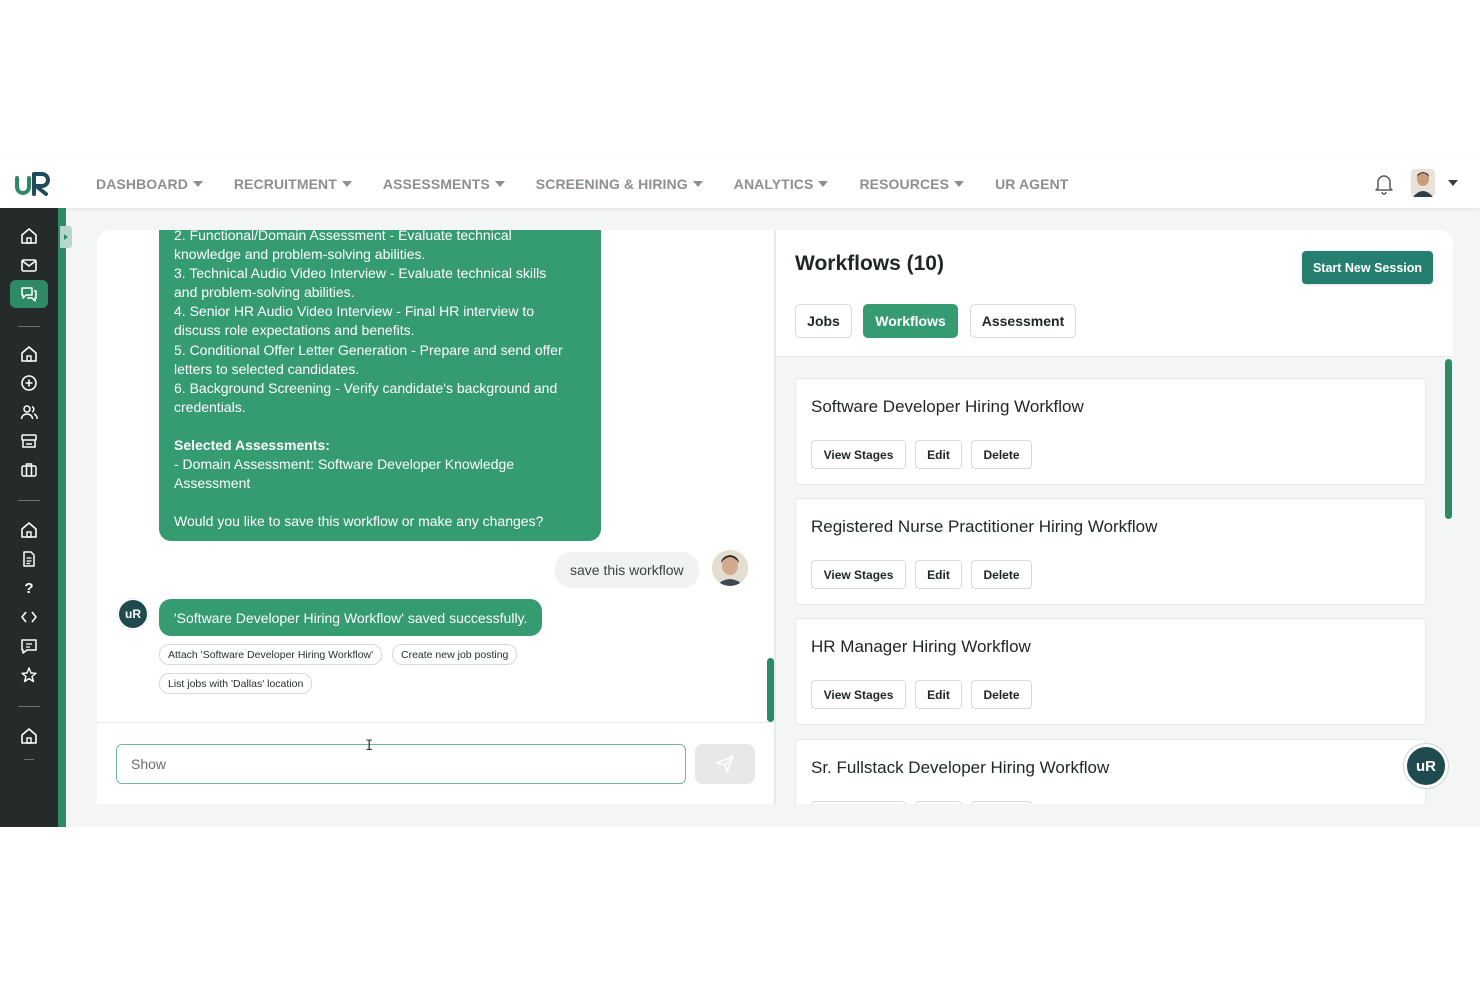 The height and width of the screenshot is (987, 1480). I want to click on ur-agent-floating-button: uR, so click(1426, 766).